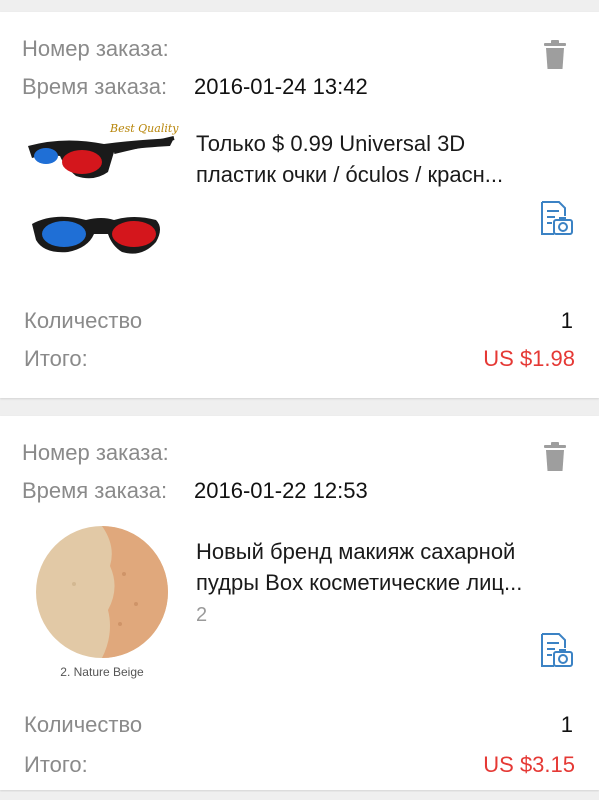 The height and width of the screenshot is (800, 599). Describe the element at coordinates (529, 358) in the screenshot. I see `total-value: US $1.98` at that location.